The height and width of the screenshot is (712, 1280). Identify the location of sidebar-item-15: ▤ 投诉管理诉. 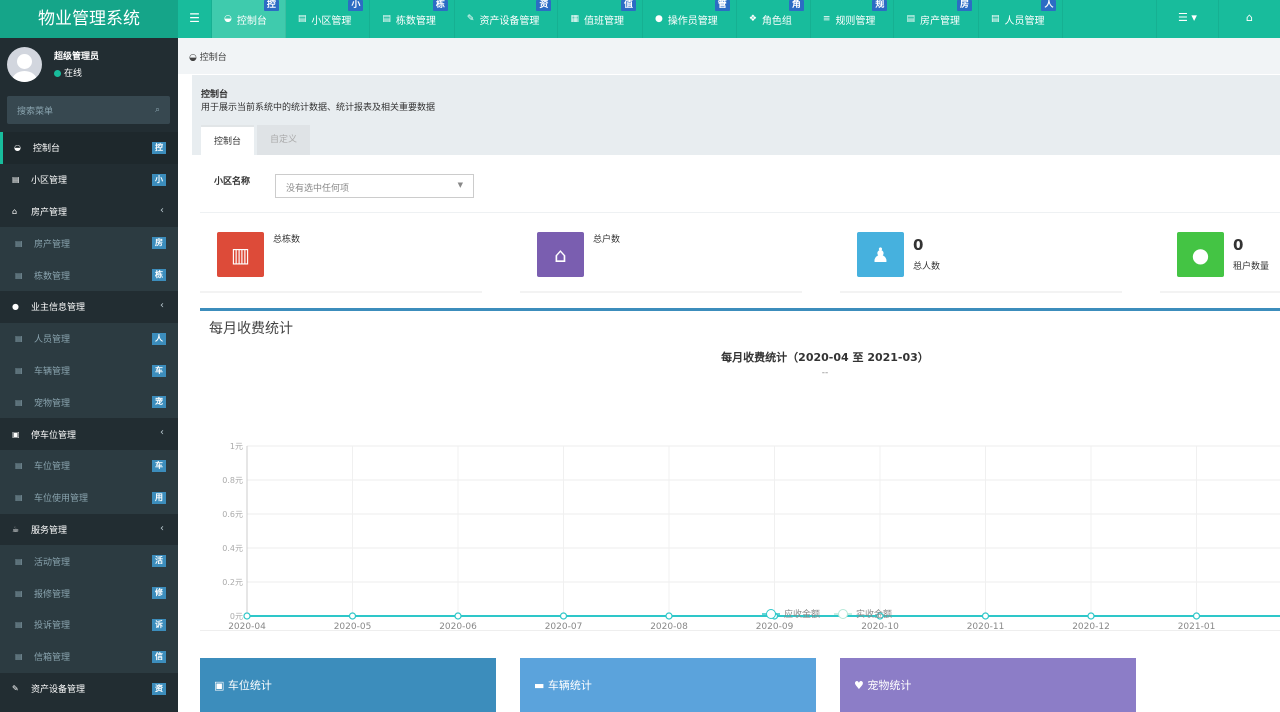
(89, 624).